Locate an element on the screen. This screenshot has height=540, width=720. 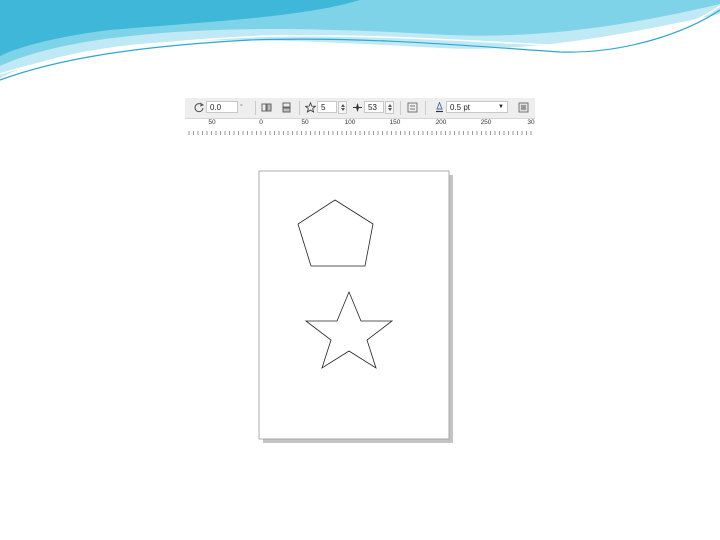
property-bar: 0.0 ° 5 53 0.5 pt ▼ is located at coordinates (360, 108).